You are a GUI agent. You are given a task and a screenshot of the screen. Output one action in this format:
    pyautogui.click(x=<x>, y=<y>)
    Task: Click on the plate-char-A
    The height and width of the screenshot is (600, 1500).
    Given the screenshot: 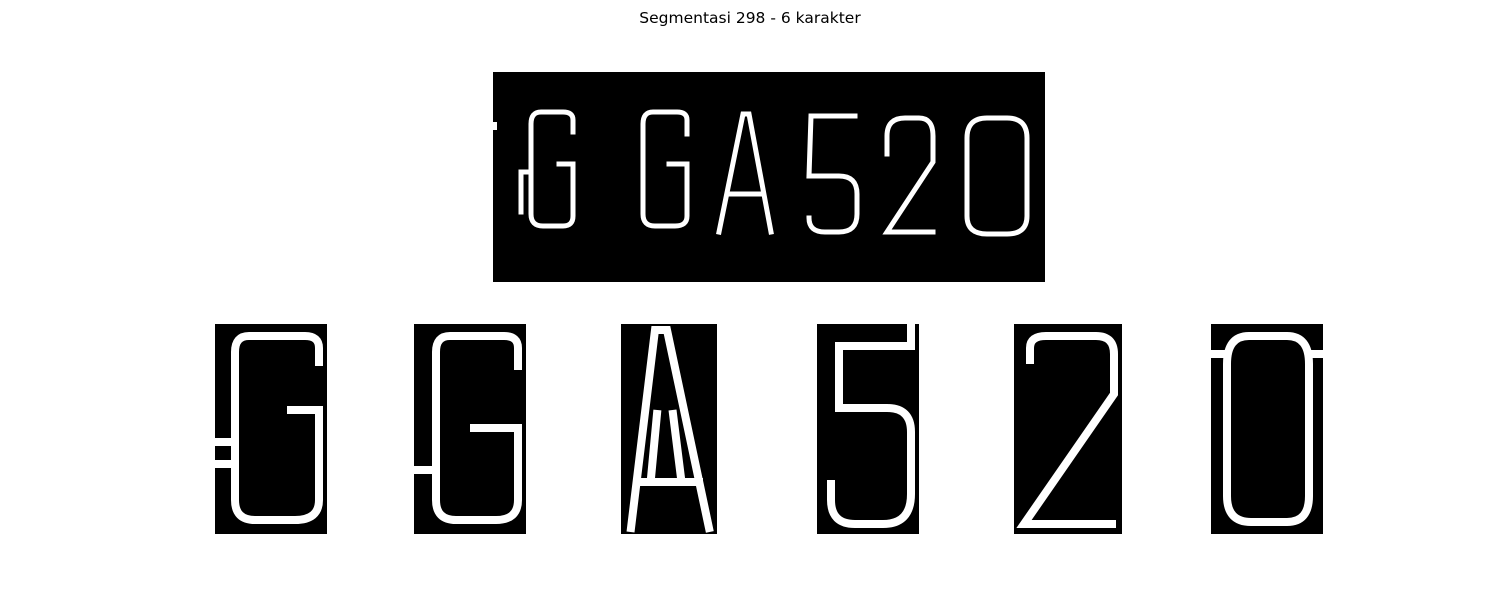 What is the action you would take?
    pyautogui.click(x=745, y=173)
    